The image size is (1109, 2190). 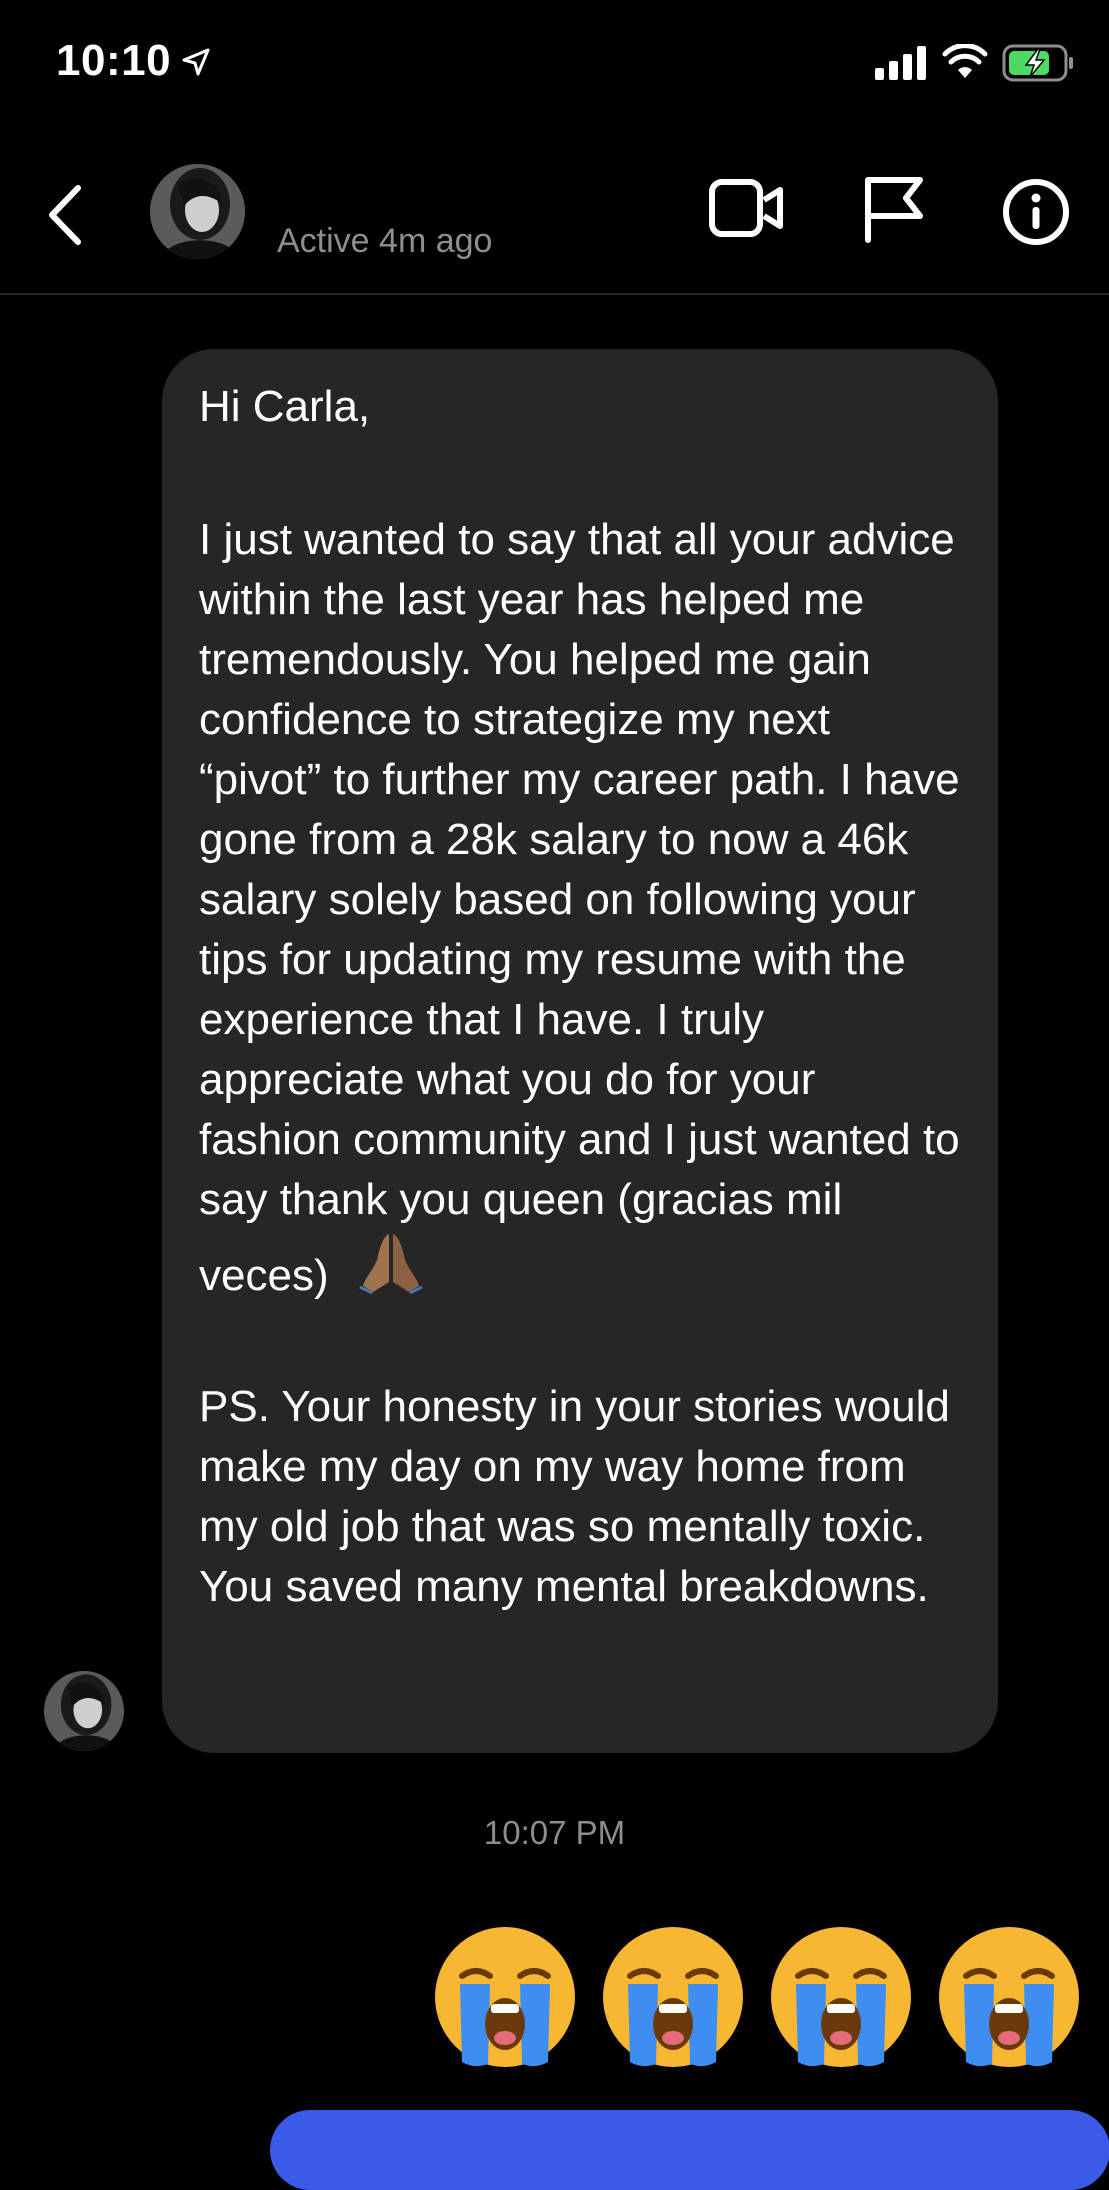 I want to click on reply-emoji-message, so click(x=554, y=1999).